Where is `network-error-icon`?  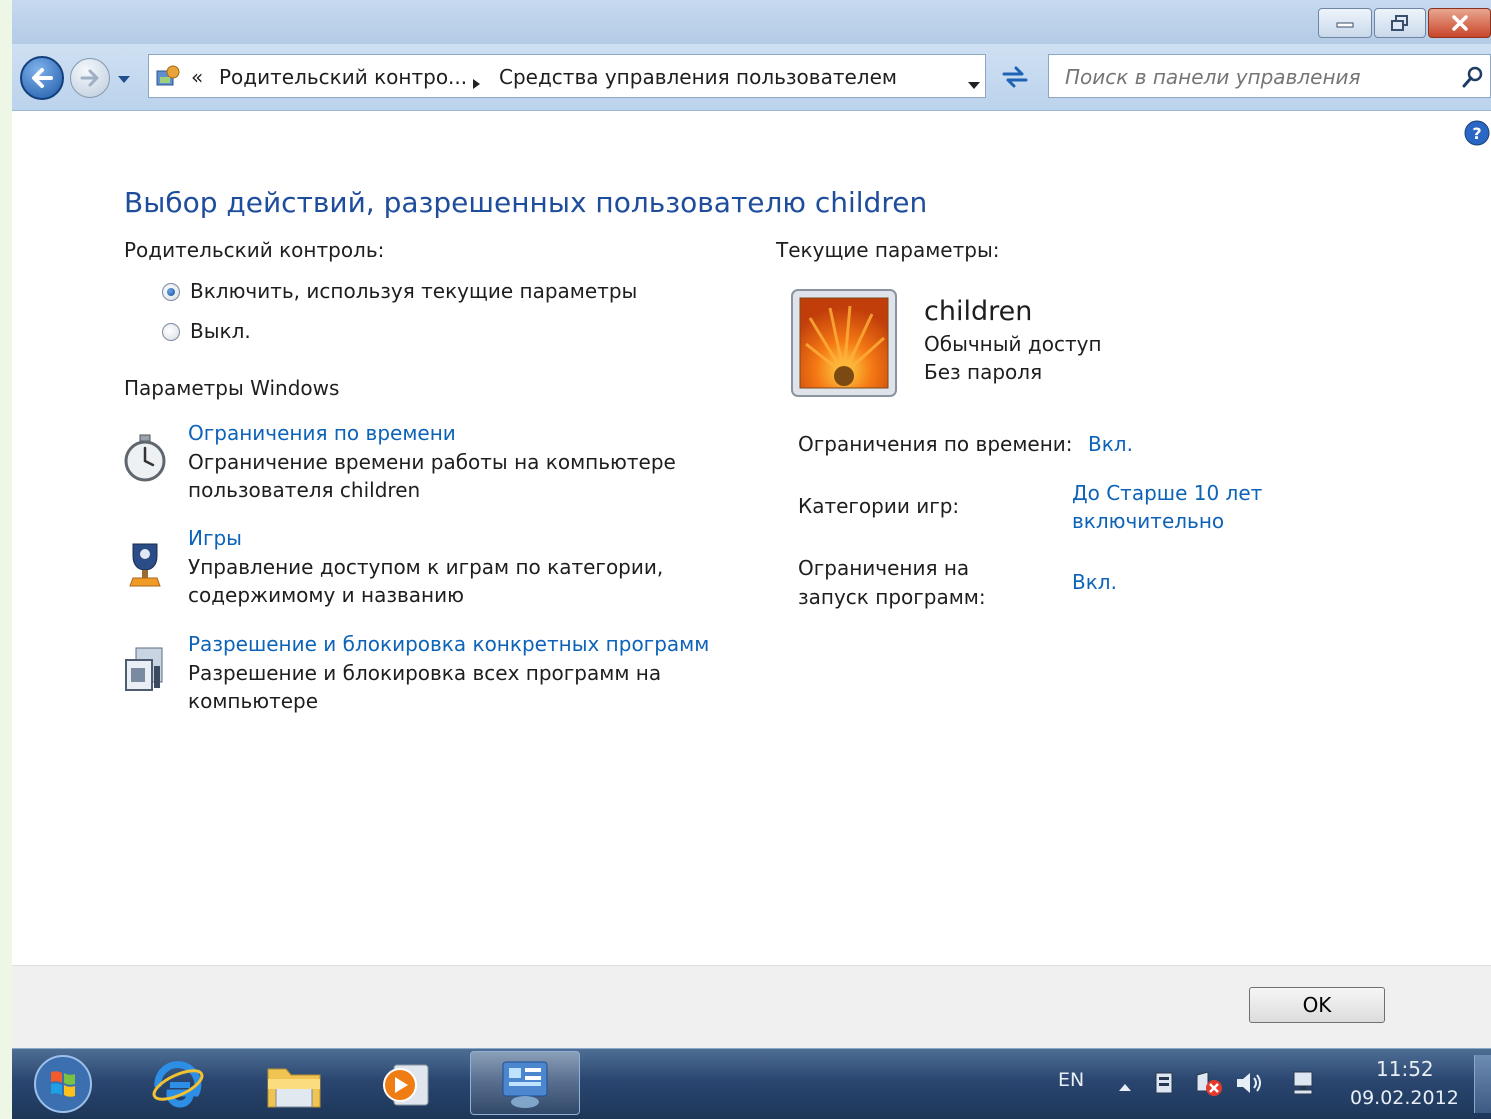 network-error-icon is located at coordinates (1209, 1086).